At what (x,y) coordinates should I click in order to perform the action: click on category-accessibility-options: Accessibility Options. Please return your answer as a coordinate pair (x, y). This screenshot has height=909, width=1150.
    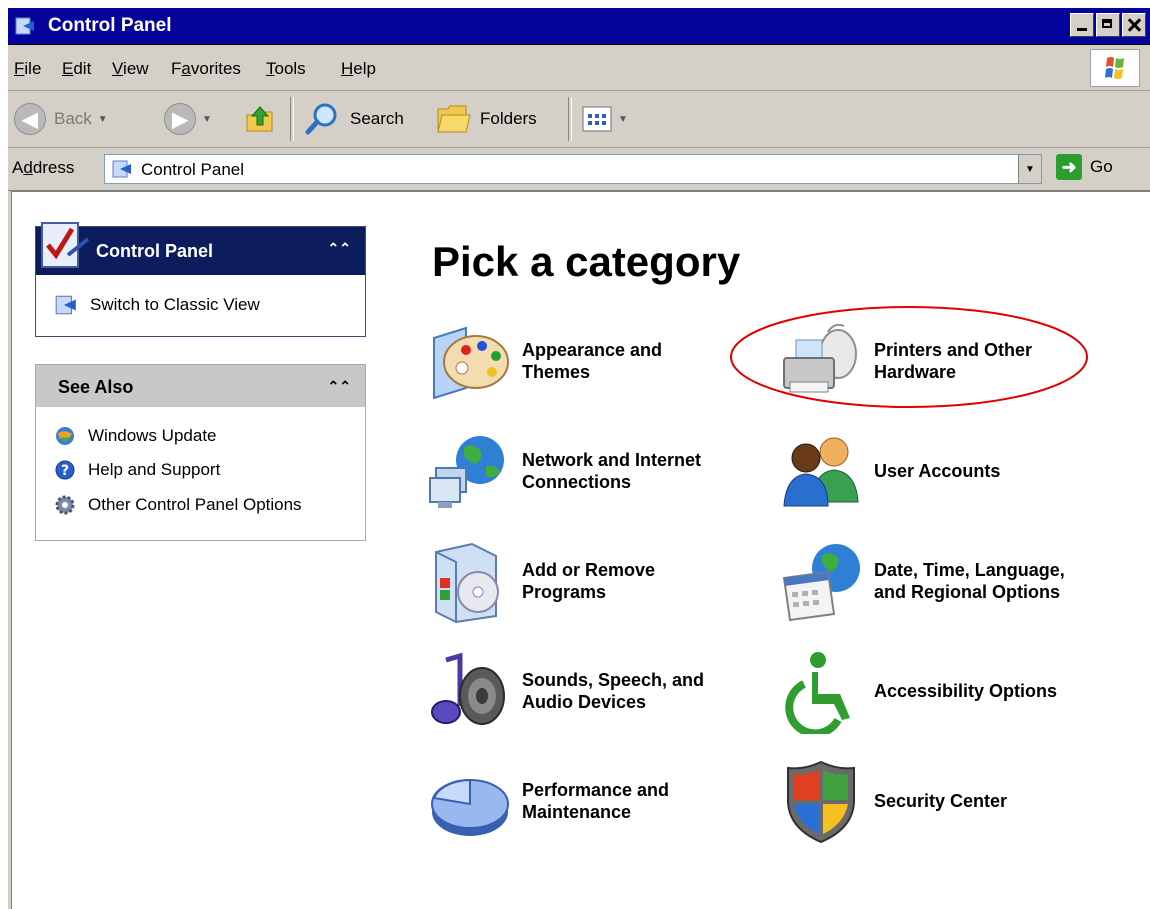
    Looking at the image, I should click on (917, 691).